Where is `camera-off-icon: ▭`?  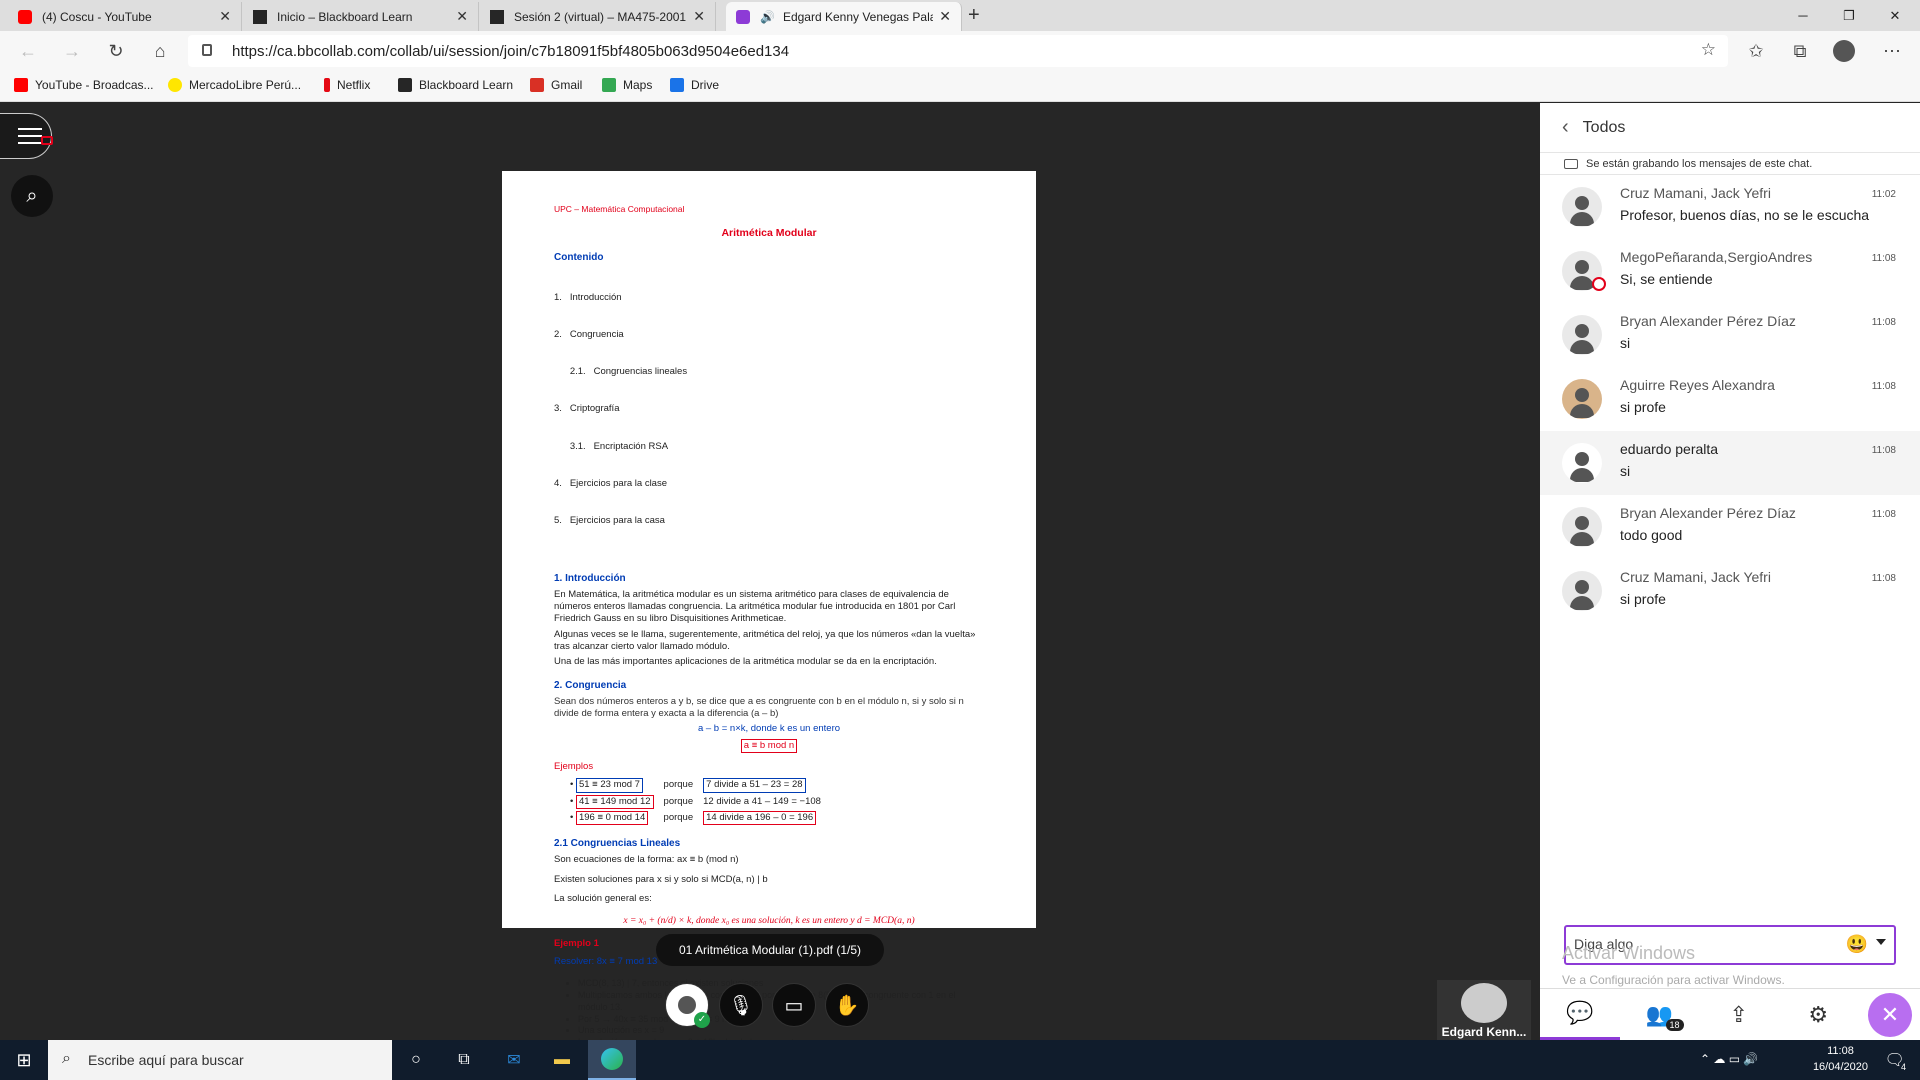
camera-off-icon: ▭ is located at coordinates (794, 1005).